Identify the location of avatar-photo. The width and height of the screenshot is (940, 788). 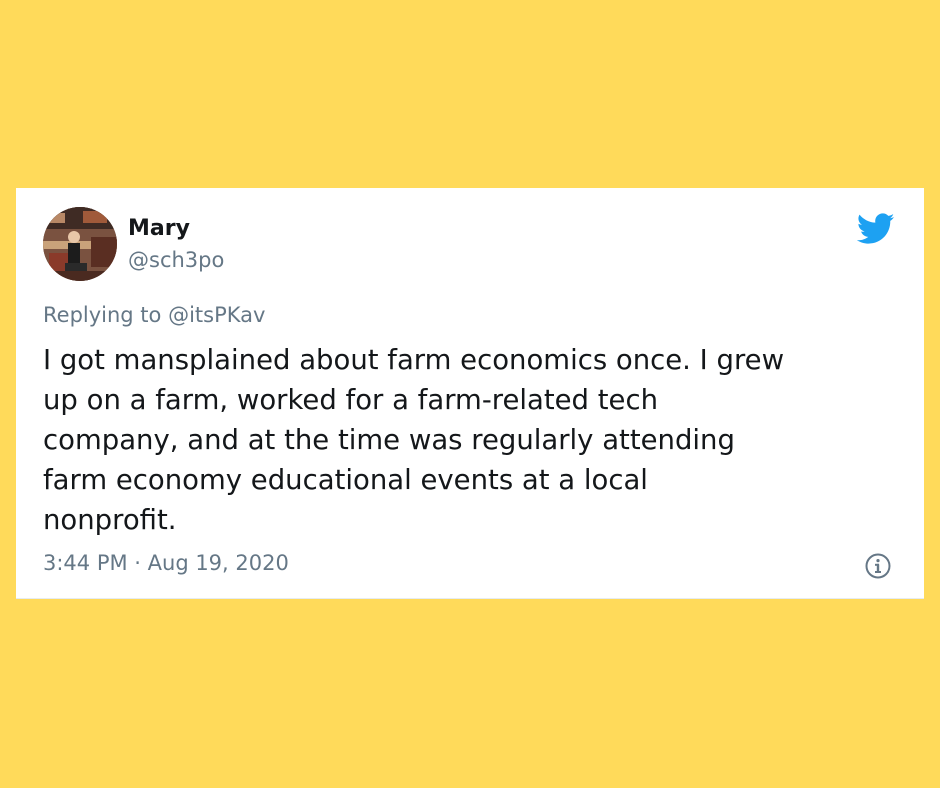
(80, 244).